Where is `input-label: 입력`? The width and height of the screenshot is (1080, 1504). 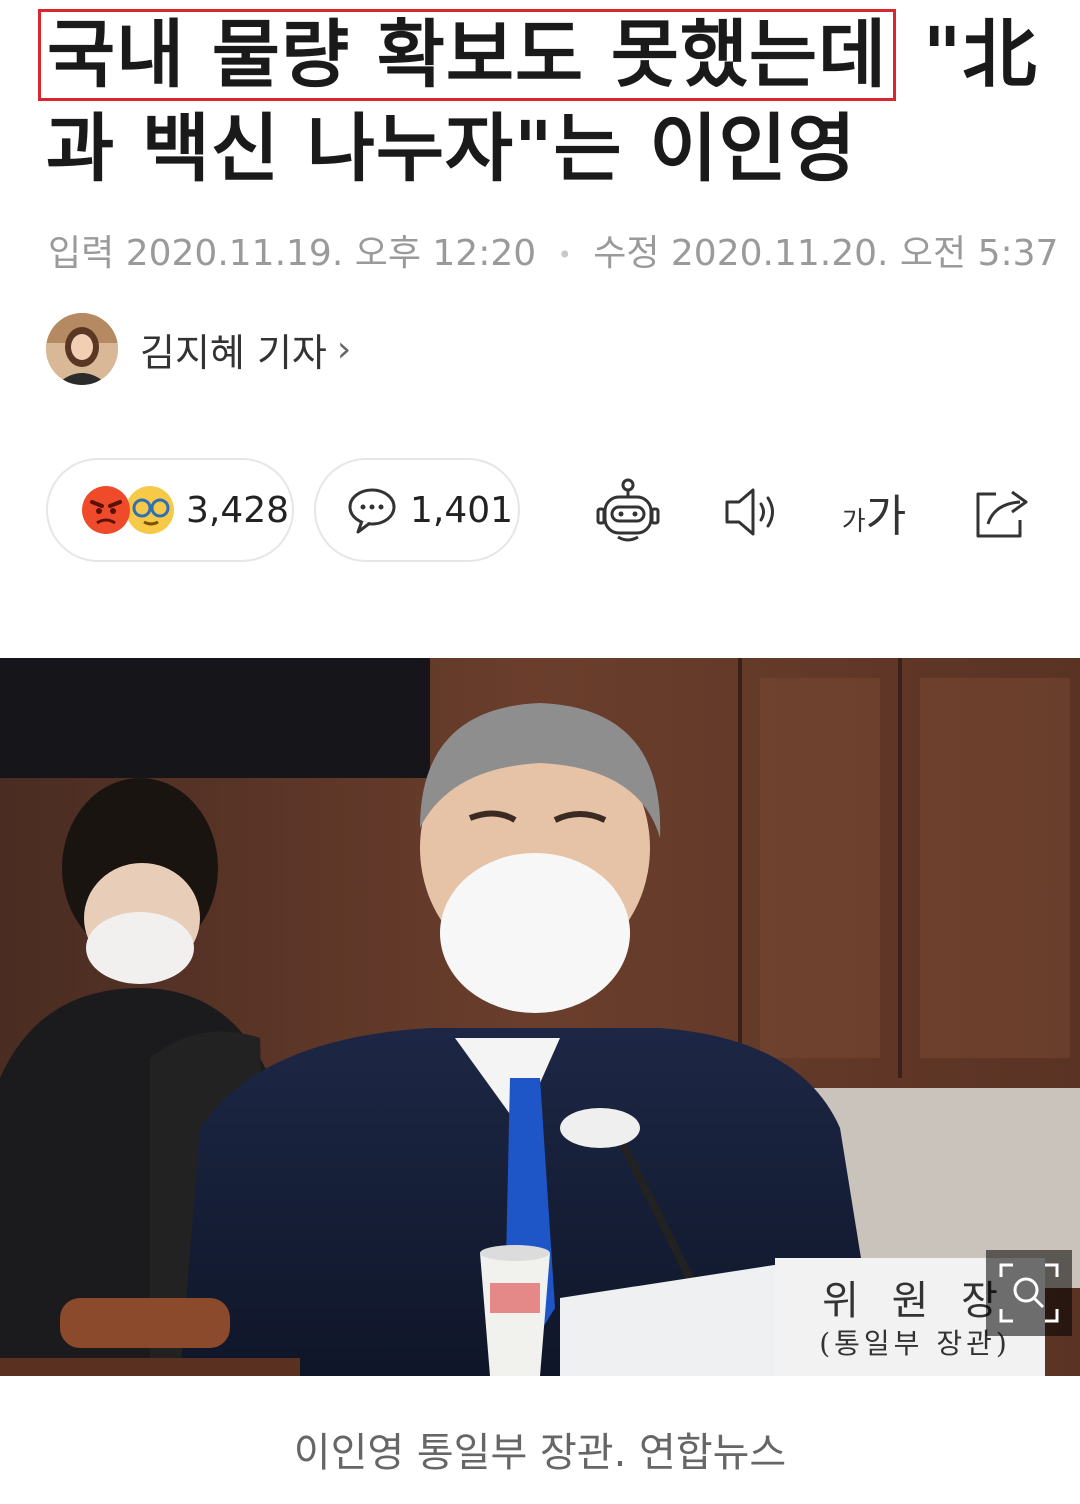
input-label: 입력 is located at coordinates (81, 253).